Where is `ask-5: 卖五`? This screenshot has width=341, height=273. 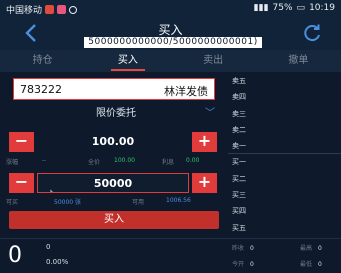 ask-5: 卖五 is located at coordinates (284, 81).